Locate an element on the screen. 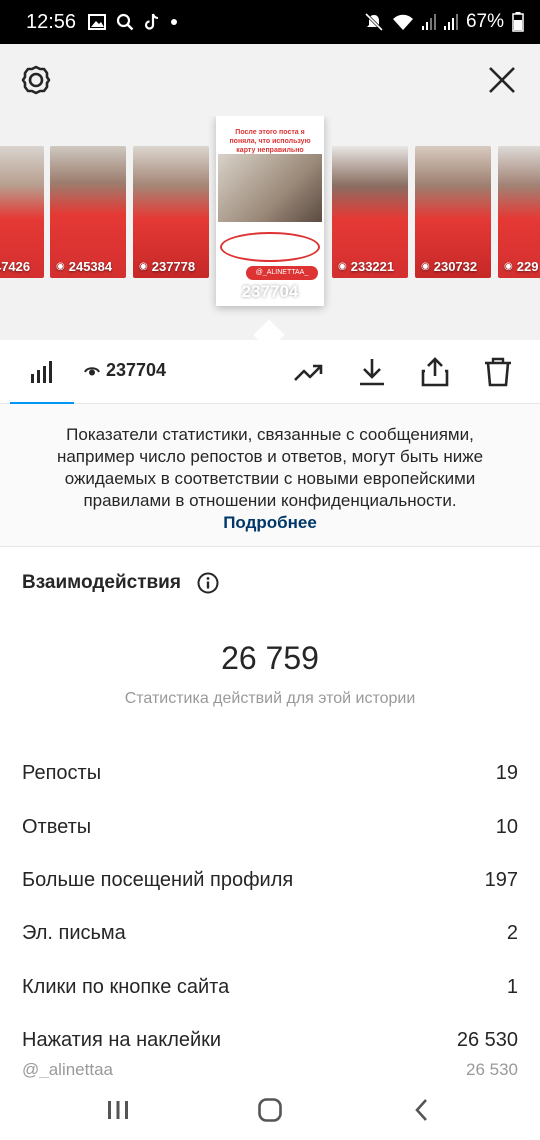 The width and height of the screenshot is (540, 1140). stat-row: Больше посещений профиля 197 is located at coordinates (270, 880).